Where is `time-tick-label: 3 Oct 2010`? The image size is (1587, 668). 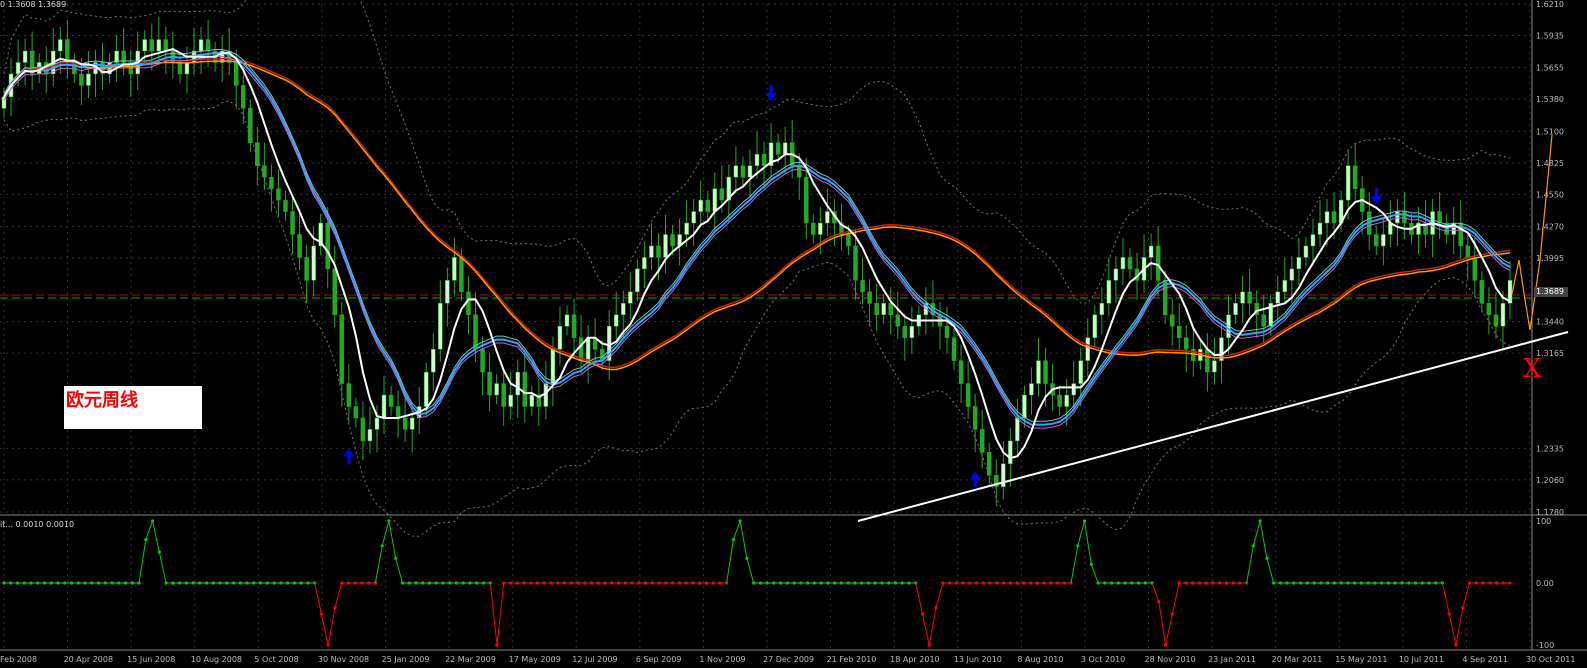
time-tick-label: 3 Oct 2010 is located at coordinates (1103, 659).